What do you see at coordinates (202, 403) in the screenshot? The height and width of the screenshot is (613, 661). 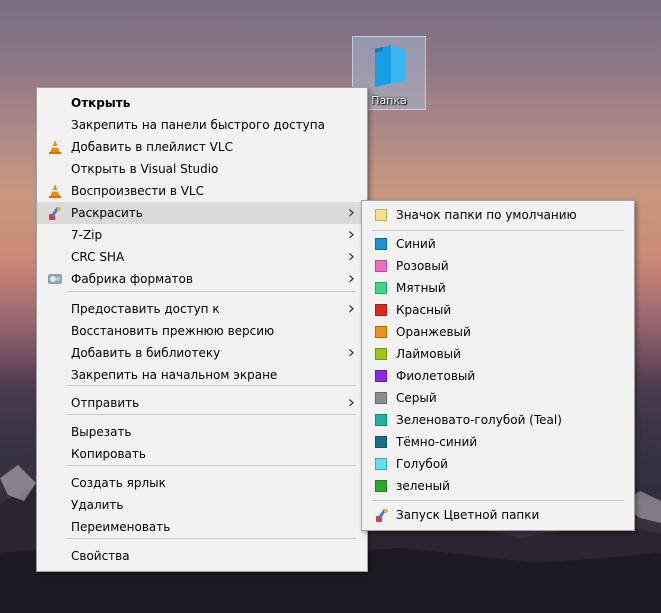 I see `menu-item-14: Отправить ›` at bounding box center [202, 403].